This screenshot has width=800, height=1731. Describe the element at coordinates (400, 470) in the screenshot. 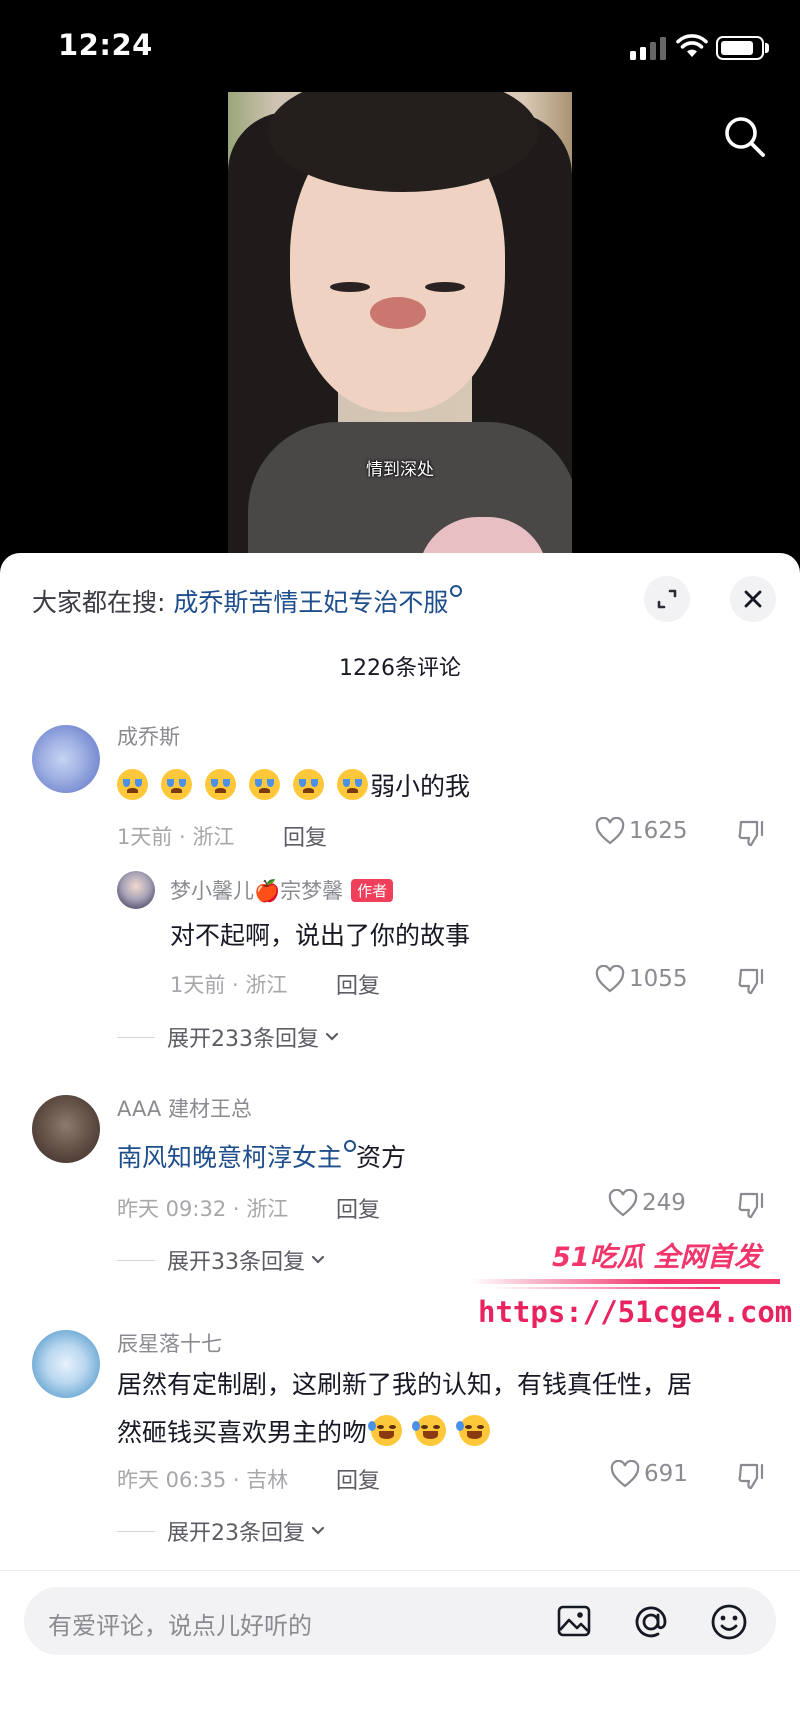

I see `video-subtitle: 情到深处` at that location.